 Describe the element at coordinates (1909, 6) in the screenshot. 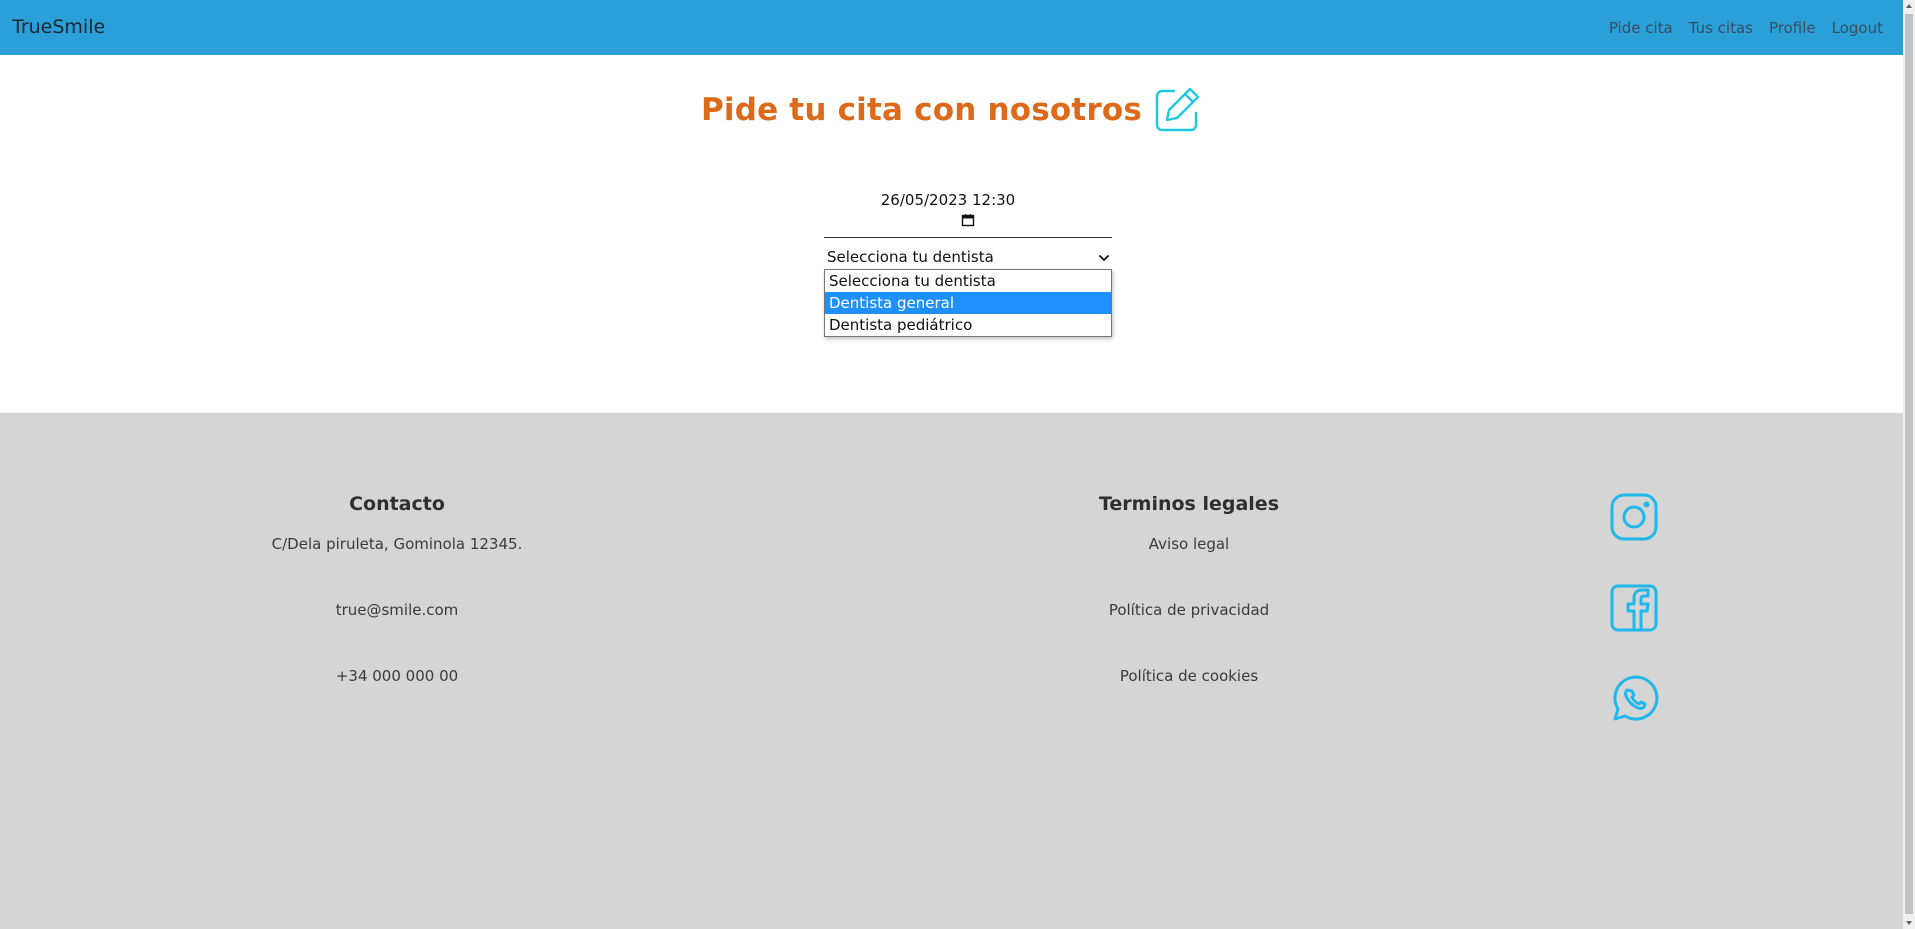

I see `scroll-up-arrow-icon` at that location.